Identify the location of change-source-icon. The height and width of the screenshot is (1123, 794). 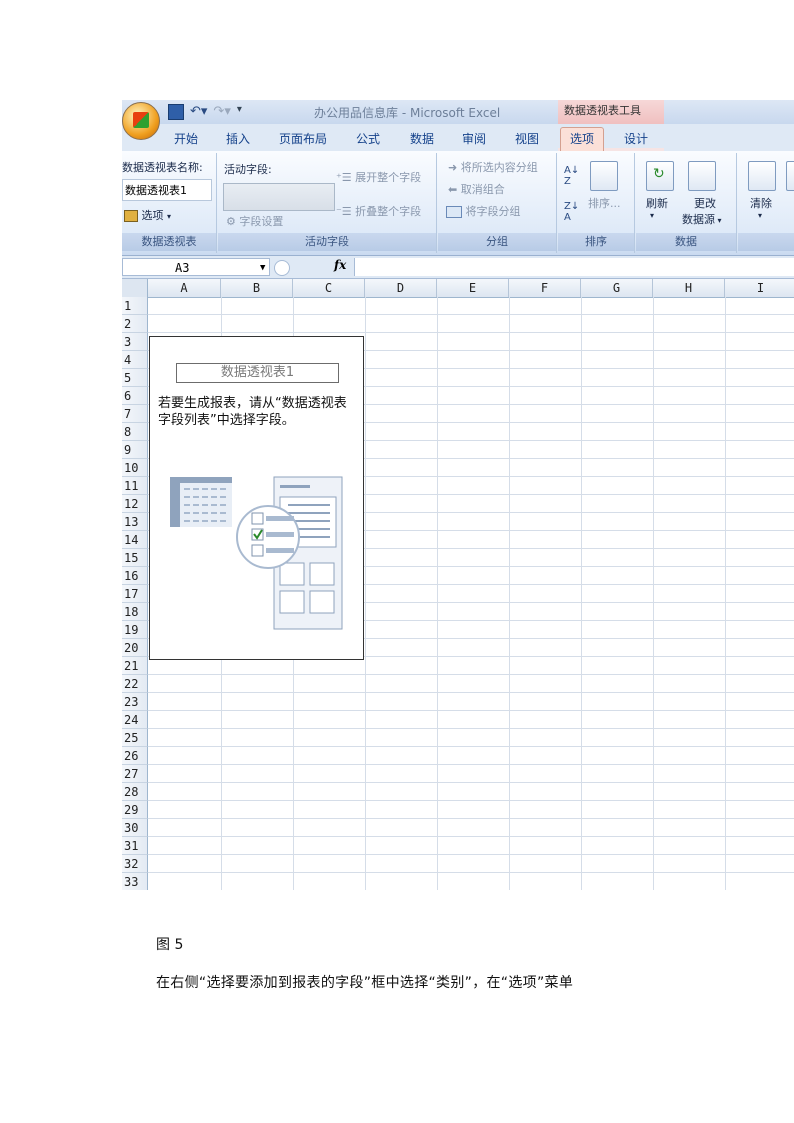
(702, 176).